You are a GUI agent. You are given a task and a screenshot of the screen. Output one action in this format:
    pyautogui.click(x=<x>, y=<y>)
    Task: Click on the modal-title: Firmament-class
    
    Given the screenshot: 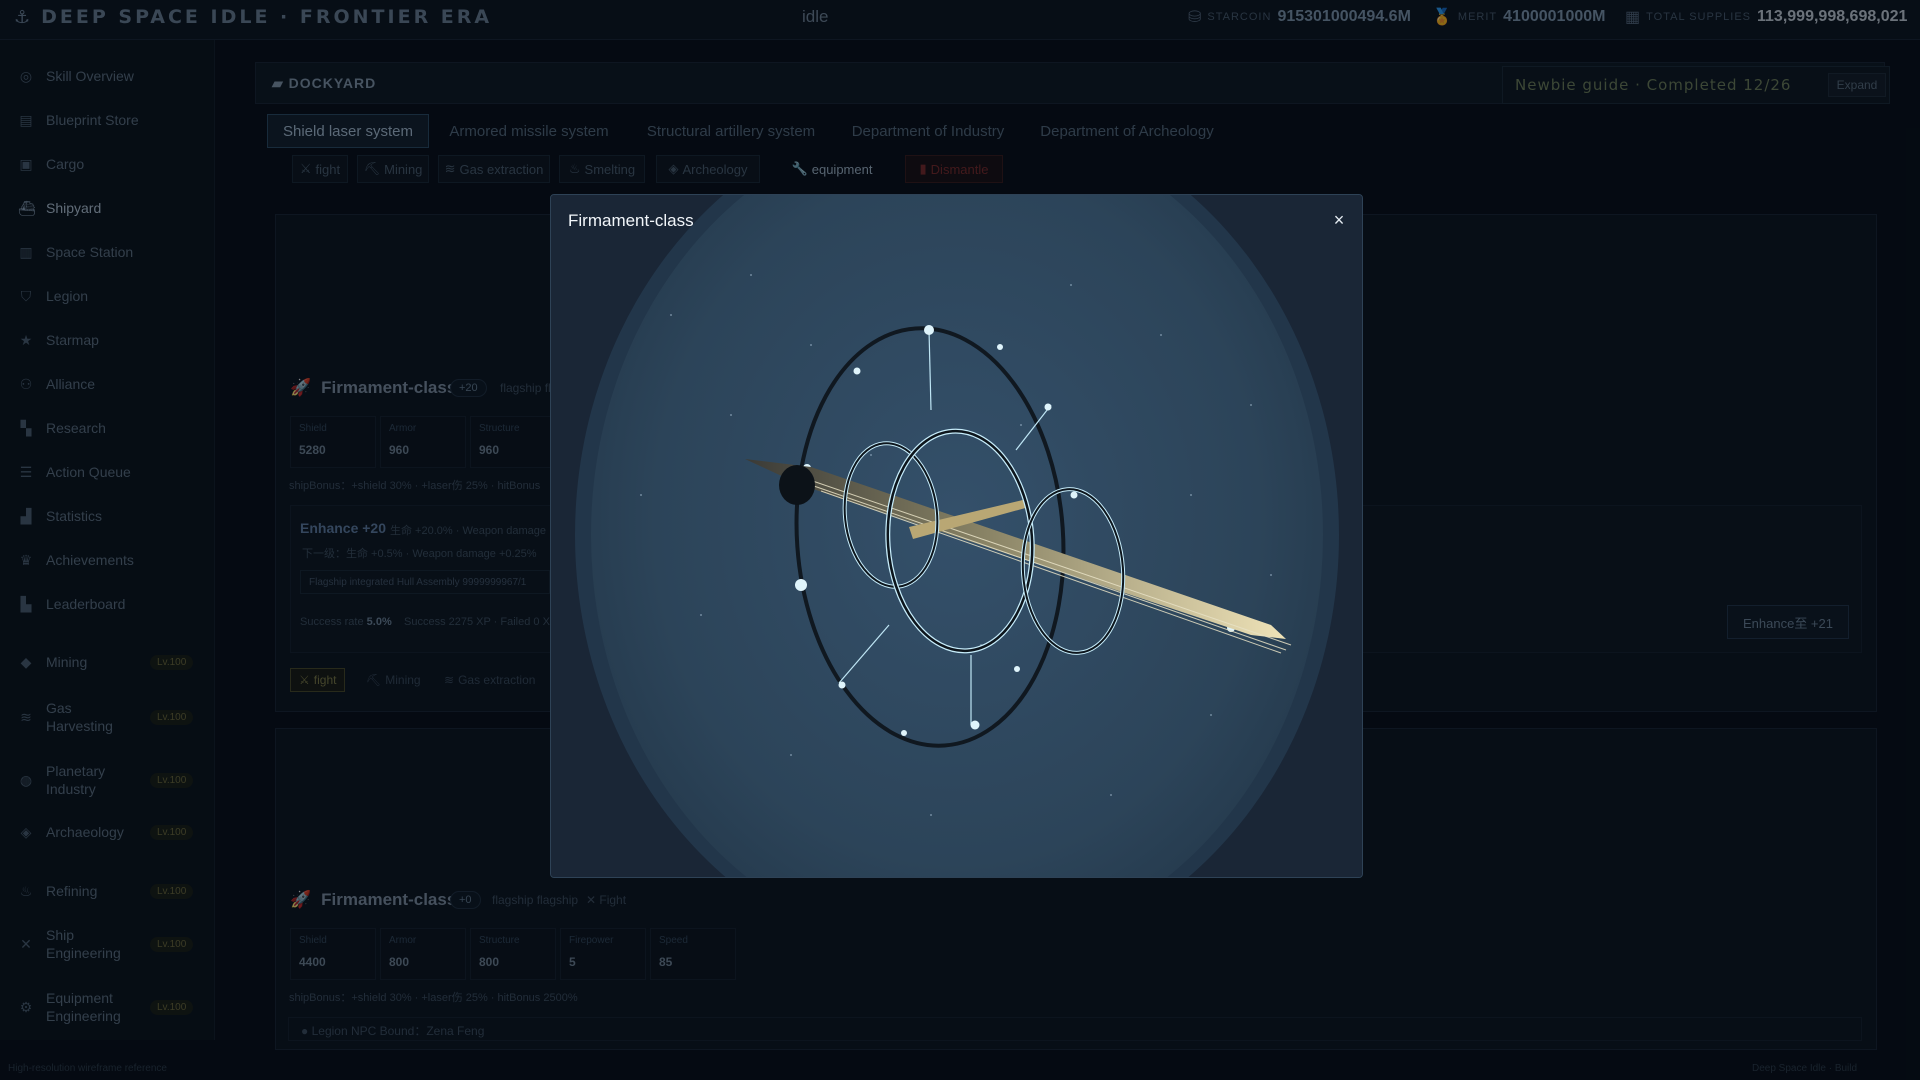 What is the action you would take?
    pyautogui.click(x=631, y=220)
    